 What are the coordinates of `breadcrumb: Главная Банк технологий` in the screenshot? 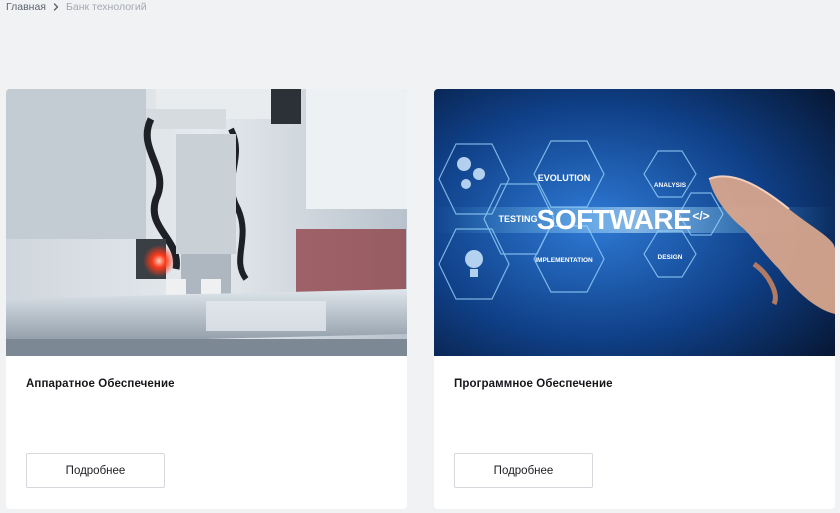 It's located at (76, 7).